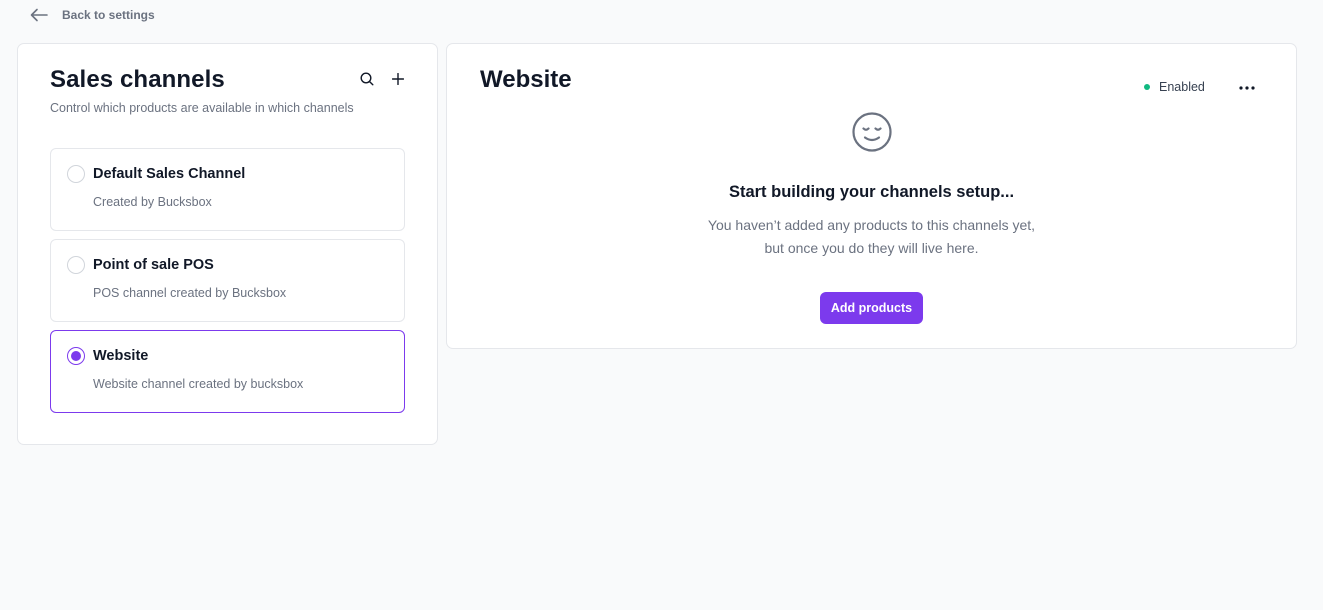 The height and width of the screenshot is (610, 1323). I want to click on more-options-button, so click(1247, 88).